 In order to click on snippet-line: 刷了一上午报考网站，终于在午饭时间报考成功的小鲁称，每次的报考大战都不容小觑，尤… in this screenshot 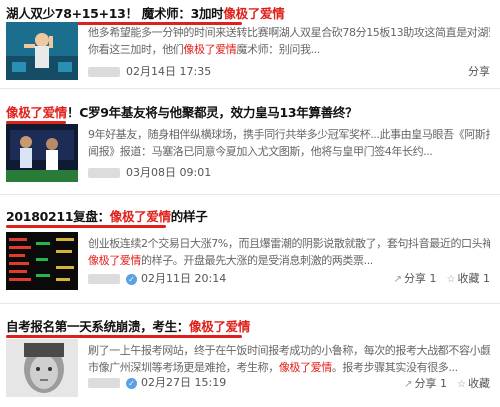, I will do `click(289, 350)`.